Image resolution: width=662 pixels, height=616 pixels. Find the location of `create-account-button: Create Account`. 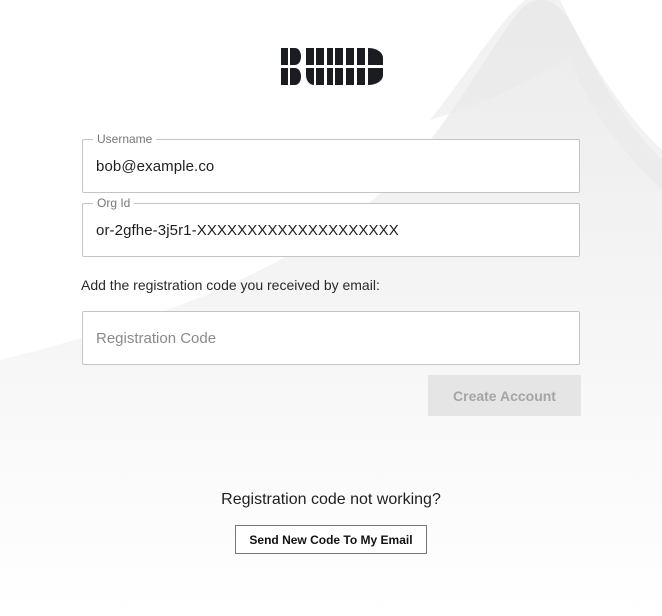

create-account-button: Create Account is located at coordinates (504, 395).